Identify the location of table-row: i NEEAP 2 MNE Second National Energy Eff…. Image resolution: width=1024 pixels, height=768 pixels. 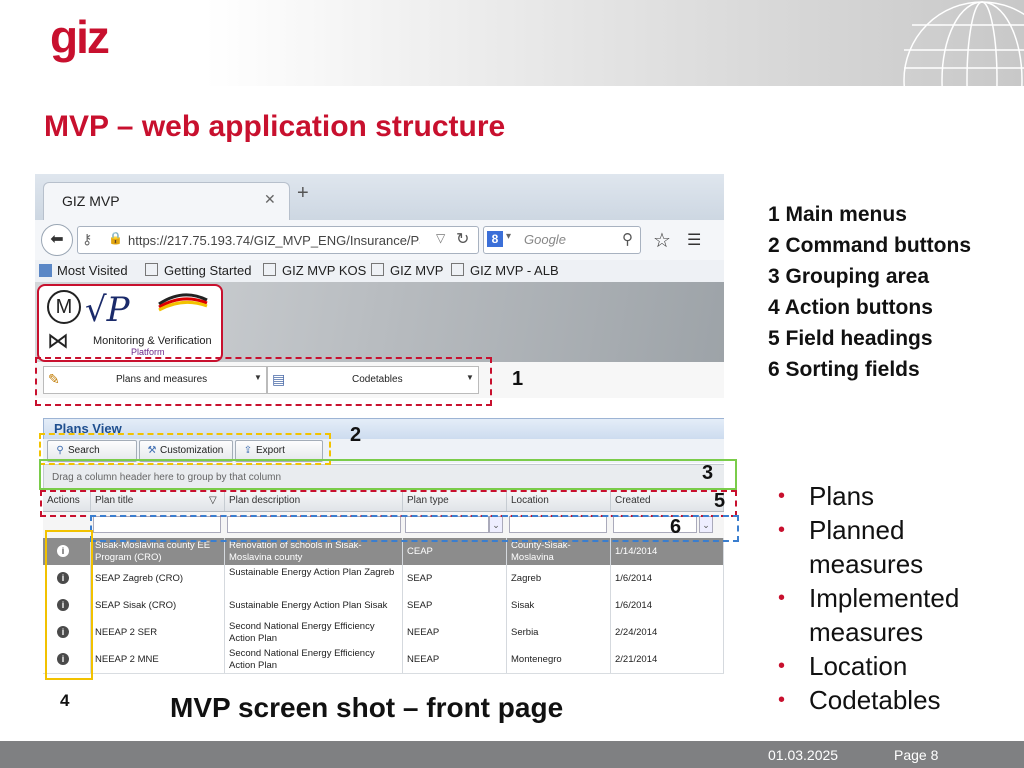
(383, 660).